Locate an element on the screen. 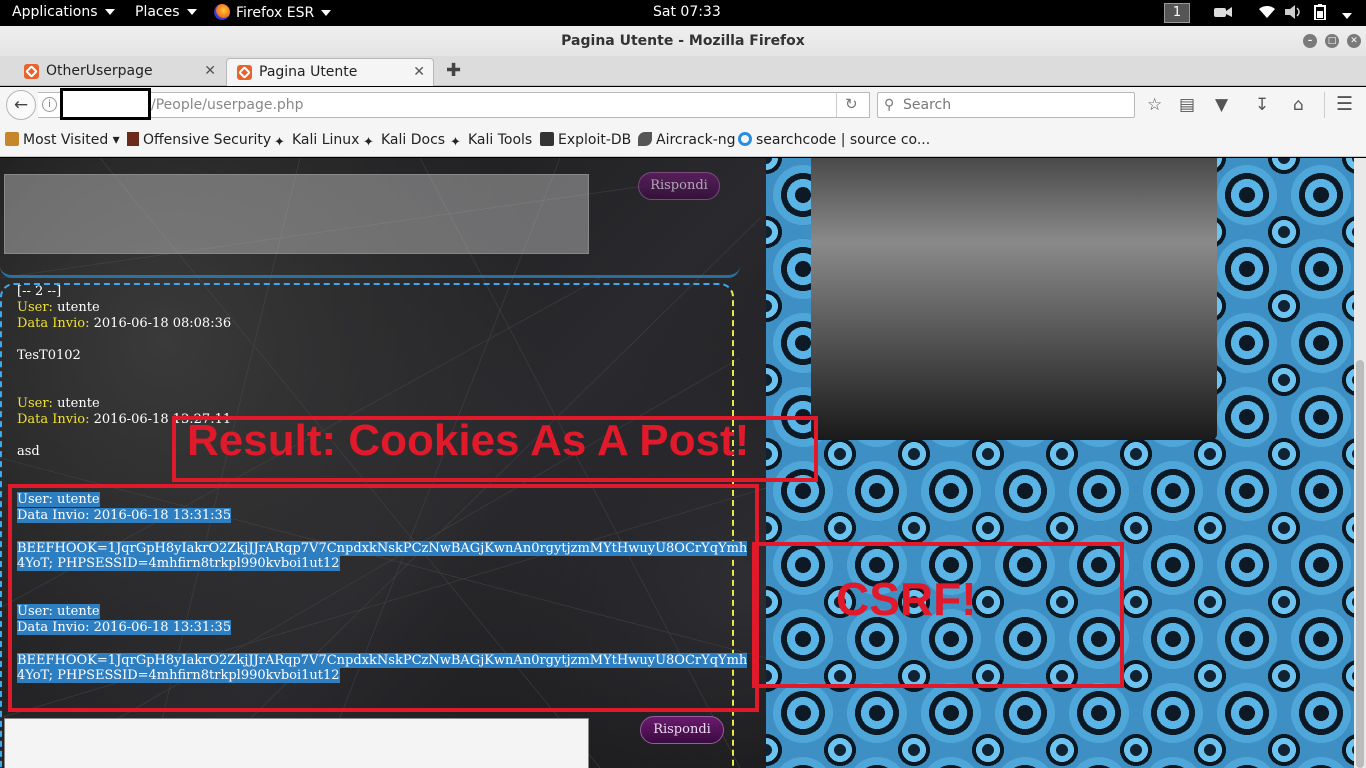 Image resolution: width=1366 pixels, height=768 pixels. reading-list-icon: ▤ is located at coordinates (1187, 105).